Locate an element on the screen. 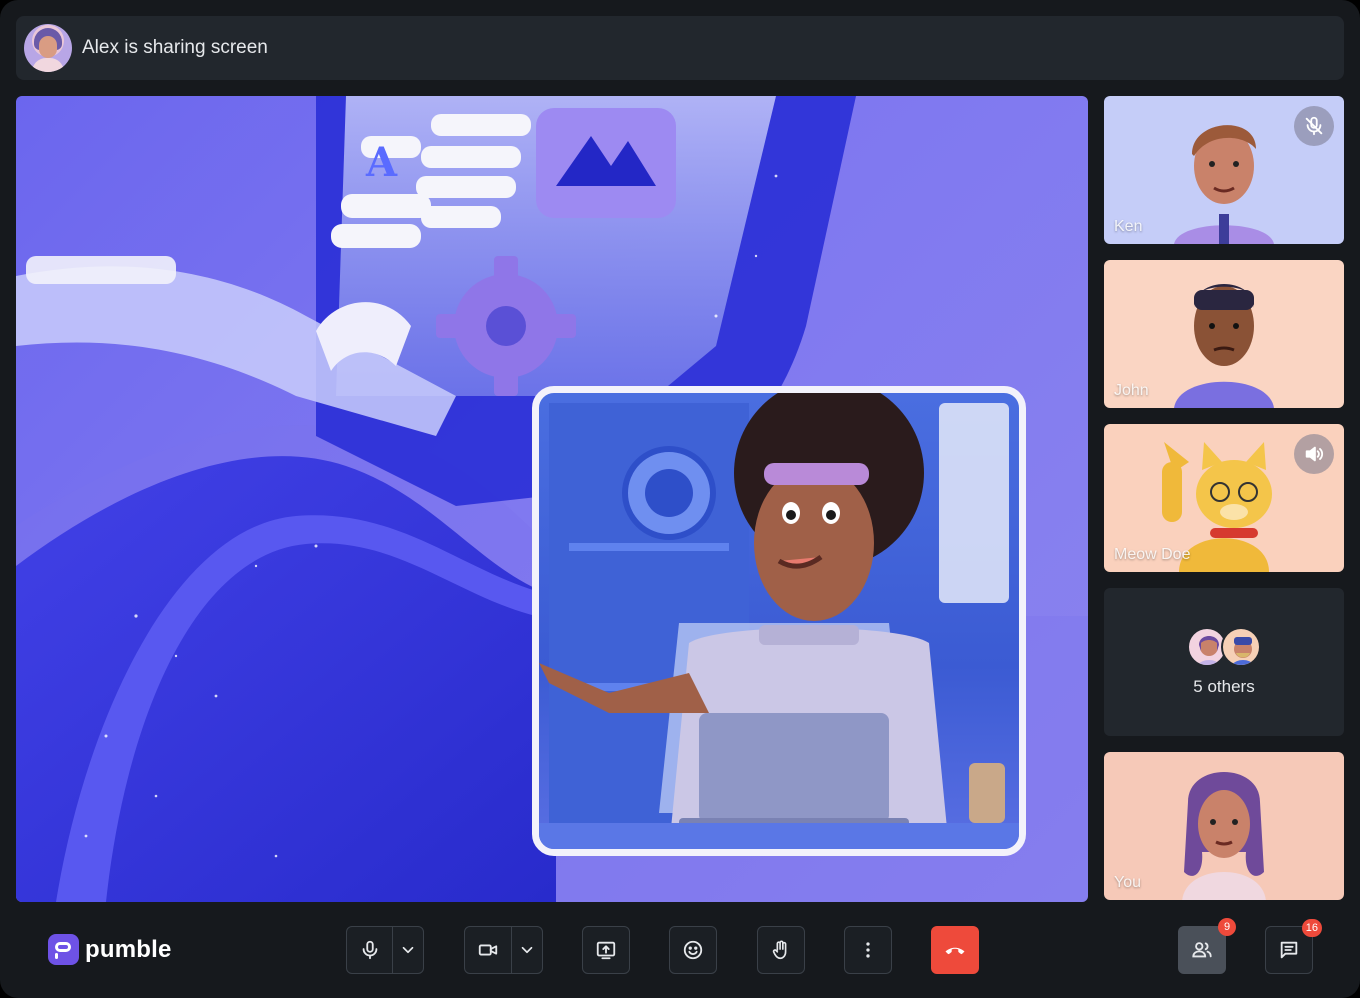  others-avatars is located at coordinates (1224, 647).